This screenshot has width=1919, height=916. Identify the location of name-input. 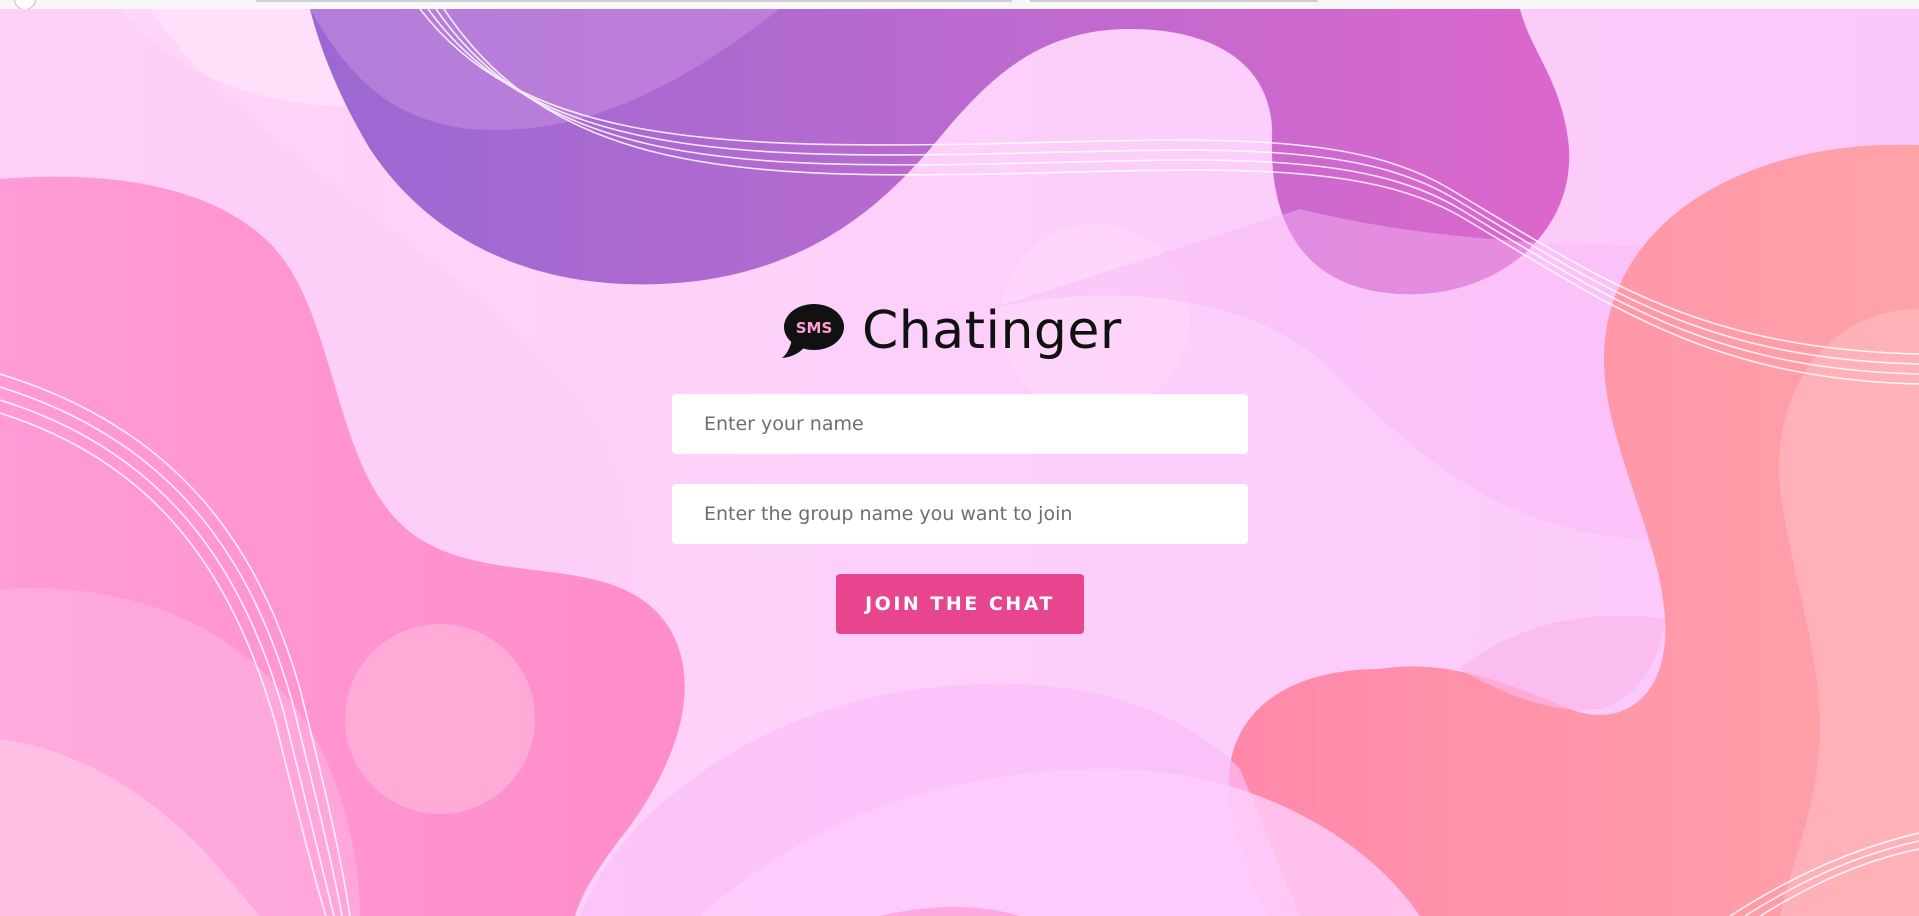
(960, 424).